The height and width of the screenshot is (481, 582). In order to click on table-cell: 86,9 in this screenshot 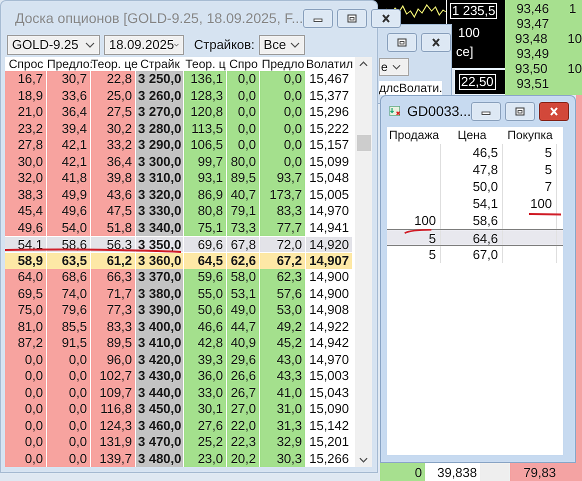, I will do `click(205, 194)`.